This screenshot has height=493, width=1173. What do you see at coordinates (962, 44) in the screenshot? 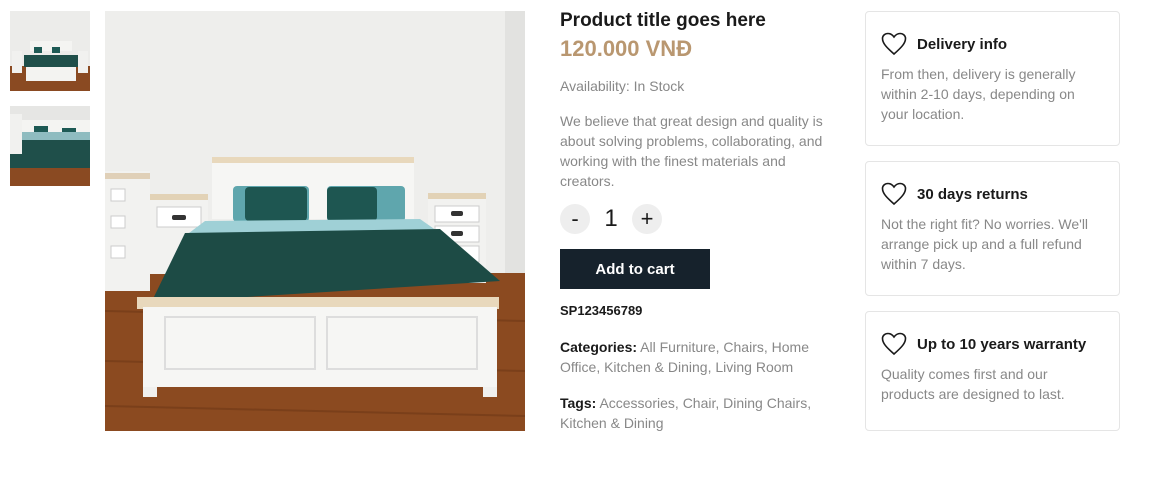
I see `feature-title: Delivery info` at bounding box center [962, 44].